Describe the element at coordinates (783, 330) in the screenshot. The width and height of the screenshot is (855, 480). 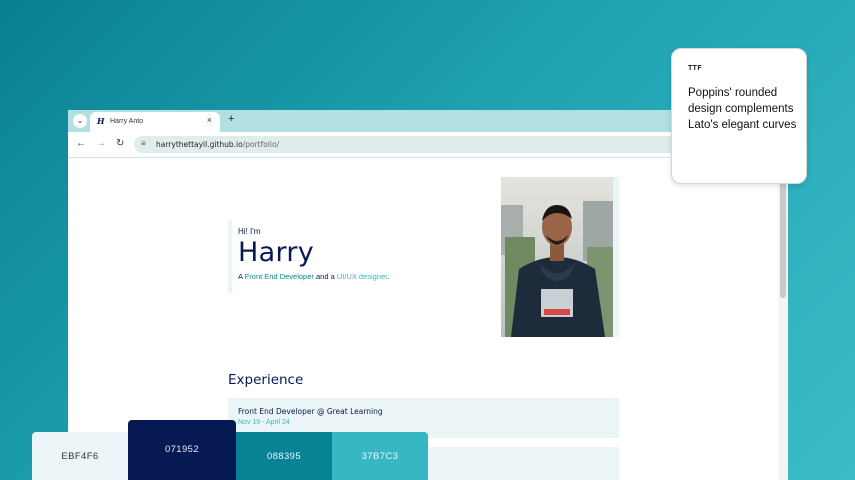
I see `scrollbar` at that location.